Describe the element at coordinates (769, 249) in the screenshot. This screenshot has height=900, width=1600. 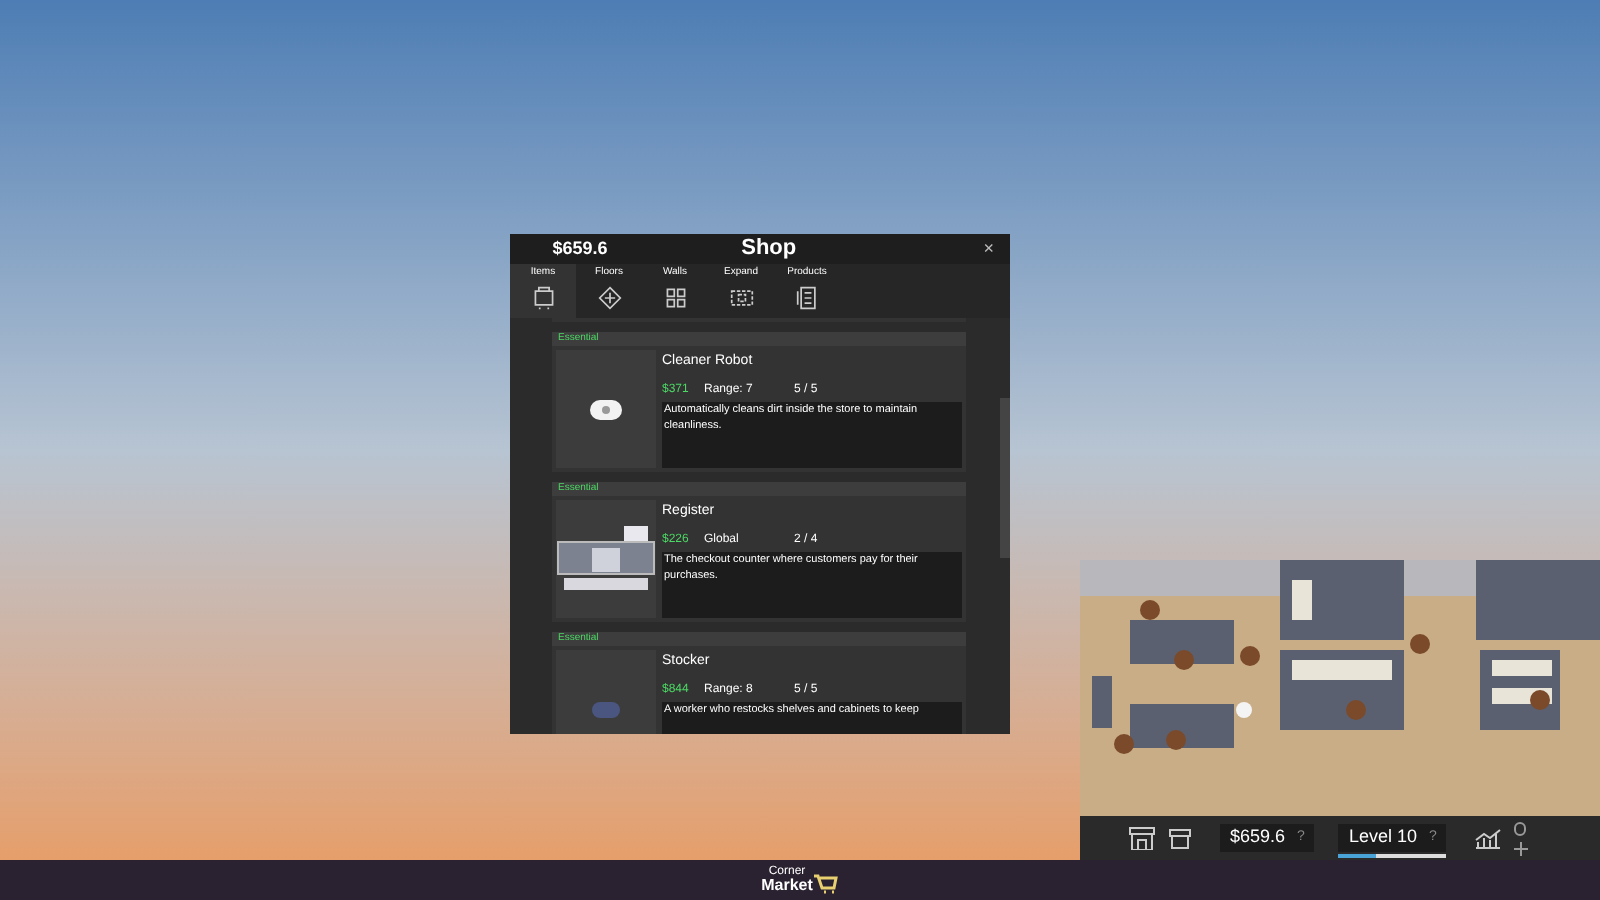
I see `window-title: Shop` at that location.